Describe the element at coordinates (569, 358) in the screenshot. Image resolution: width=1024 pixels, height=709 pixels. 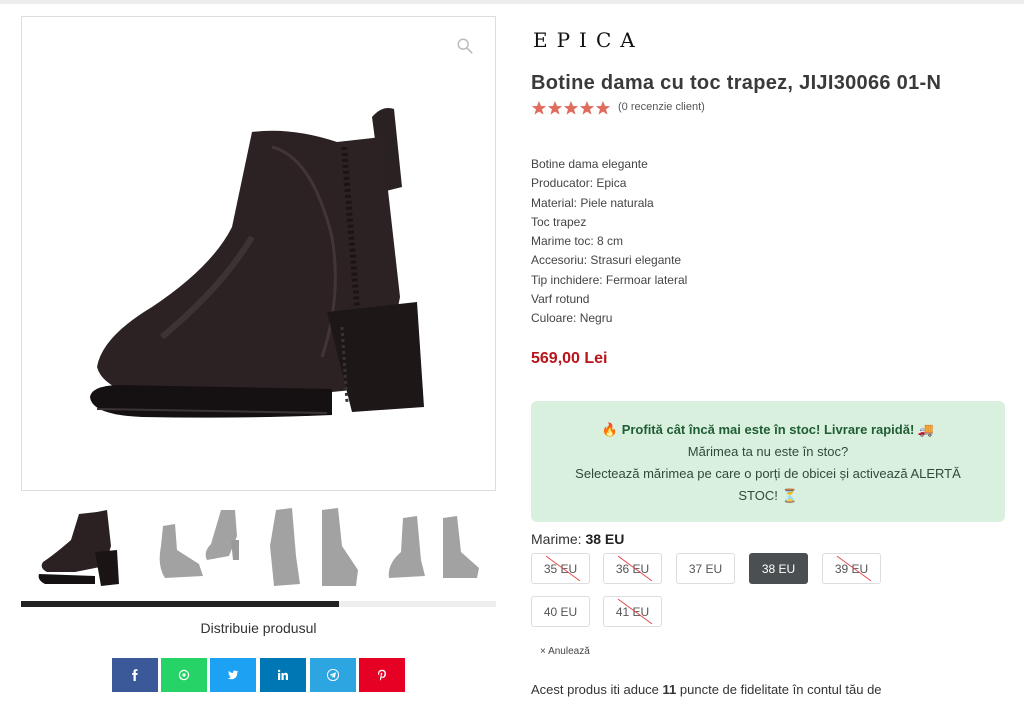
I see `product-price: 569,00 Lei` at that location.